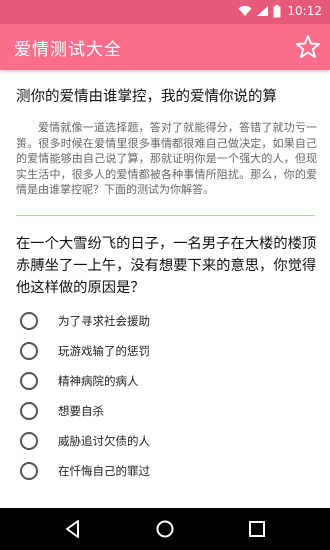 This screenshot has width=330, height=550. Describe the element at coordinates (146, 97) in the screenshot. I see `test-title: 测你的爱情由谁掌控，我的爱情你说的算` at that location.